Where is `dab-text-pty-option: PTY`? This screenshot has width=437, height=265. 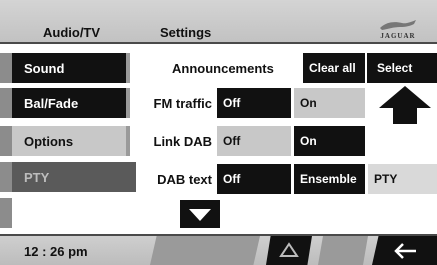 dab-text-pty-option: PTY is located at coordinates (402, 179).